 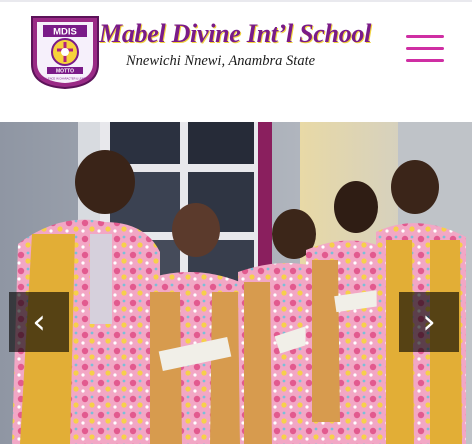 I want to click on school-name: Mabel Divine Int’l School, so click(x=244, y=34).